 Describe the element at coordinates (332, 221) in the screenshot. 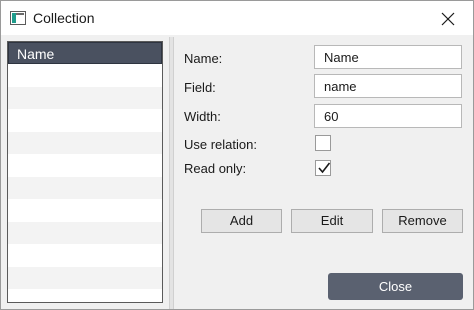

I see `edit-button: Edit` at that location.